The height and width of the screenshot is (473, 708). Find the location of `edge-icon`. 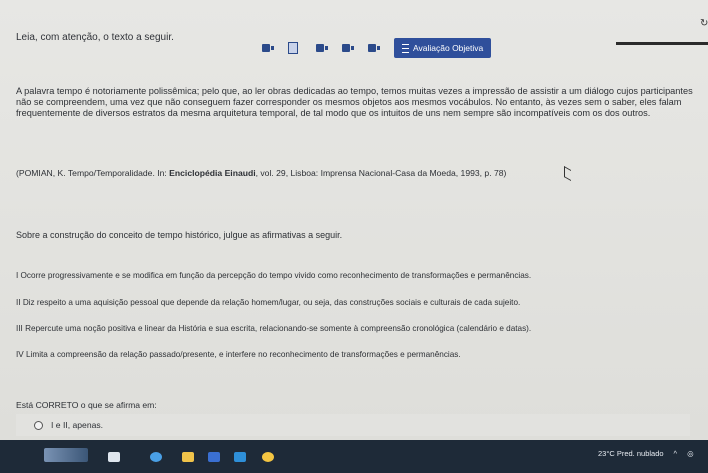

edge-icon is located at coordinates (156, 456).